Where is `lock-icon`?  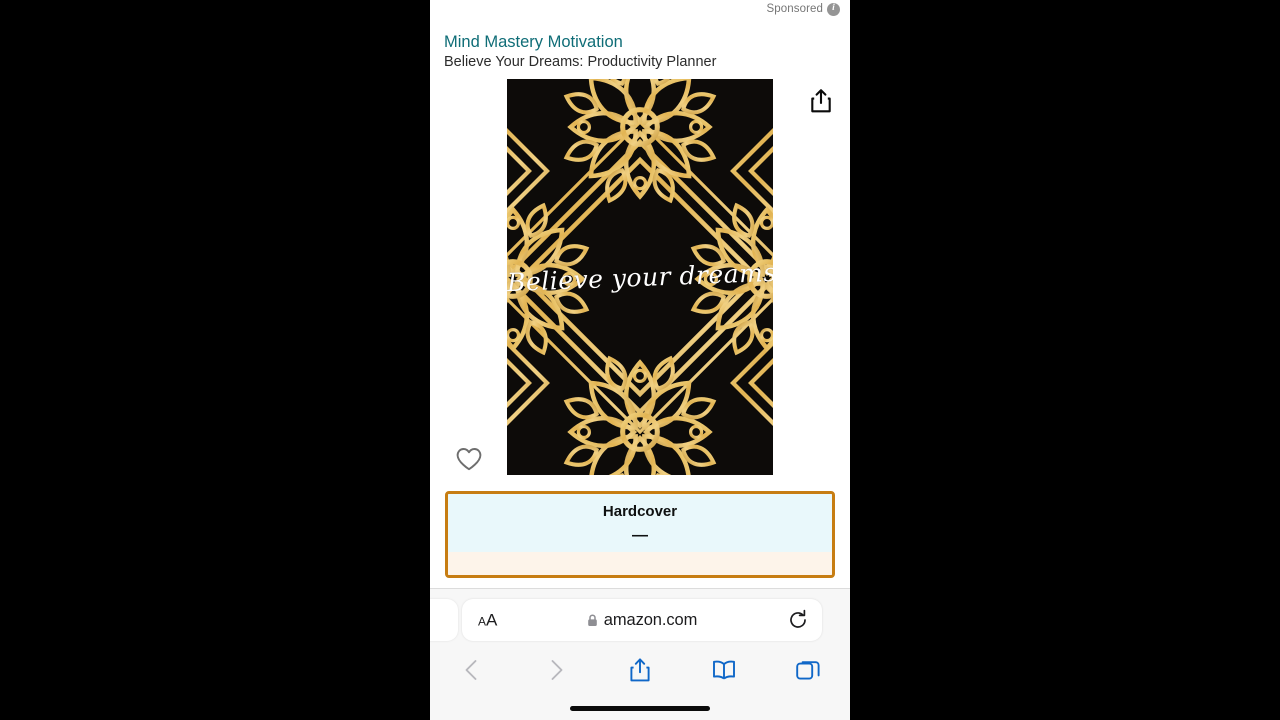
lock-icon is located at coordinates (592, 620).